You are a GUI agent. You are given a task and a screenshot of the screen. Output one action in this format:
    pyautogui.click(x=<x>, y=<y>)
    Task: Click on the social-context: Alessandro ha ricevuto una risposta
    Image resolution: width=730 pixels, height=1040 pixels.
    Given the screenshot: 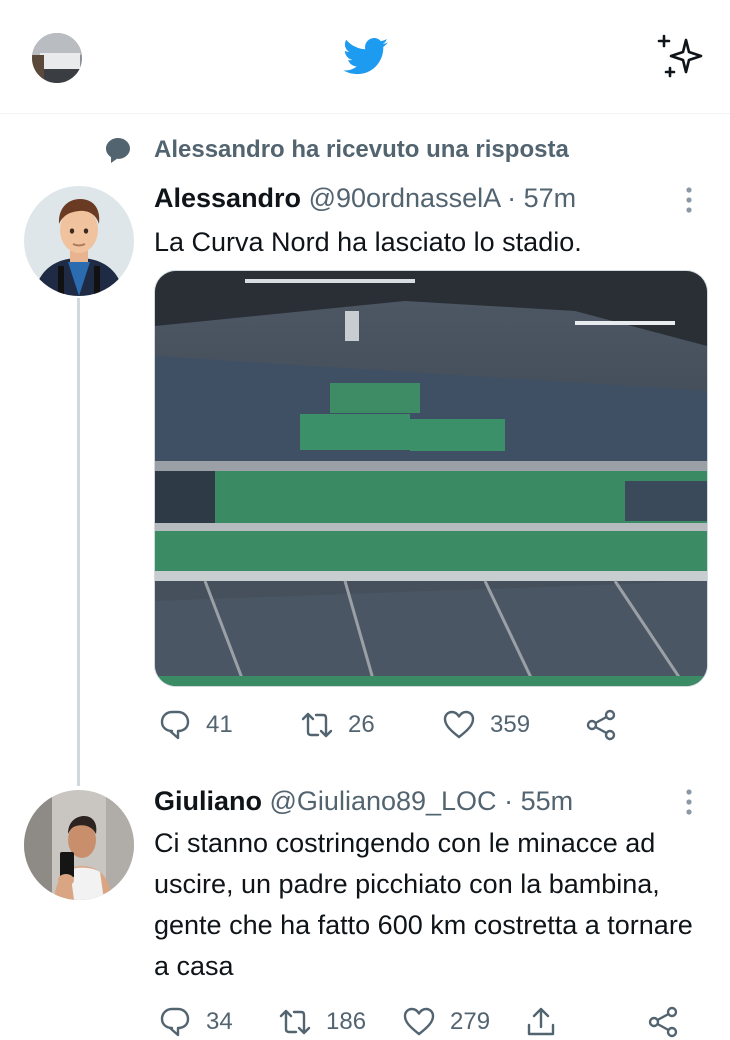 What is the action you would take?
    pyautogui.click(x=336, y=150)
    